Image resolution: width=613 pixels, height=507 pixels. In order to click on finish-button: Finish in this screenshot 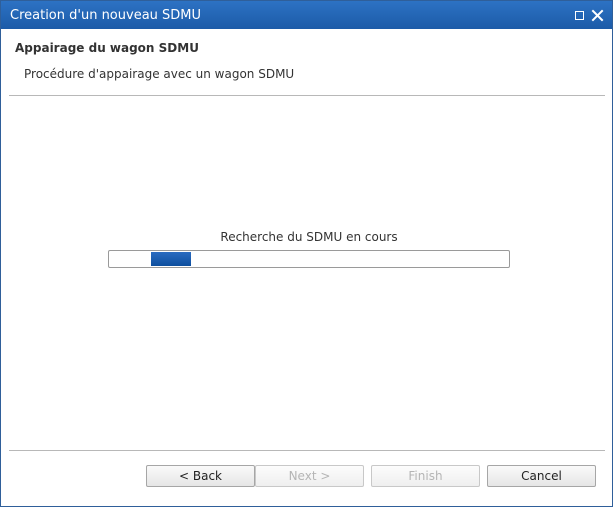, I will do `click(425, 476)`.